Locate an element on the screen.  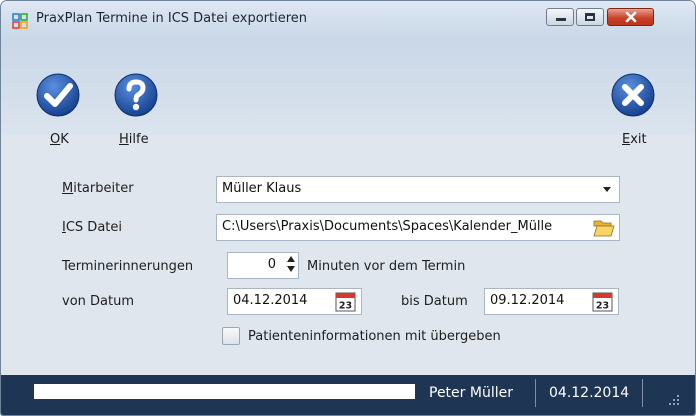
close-window-button is located at coordinates (630, 17).